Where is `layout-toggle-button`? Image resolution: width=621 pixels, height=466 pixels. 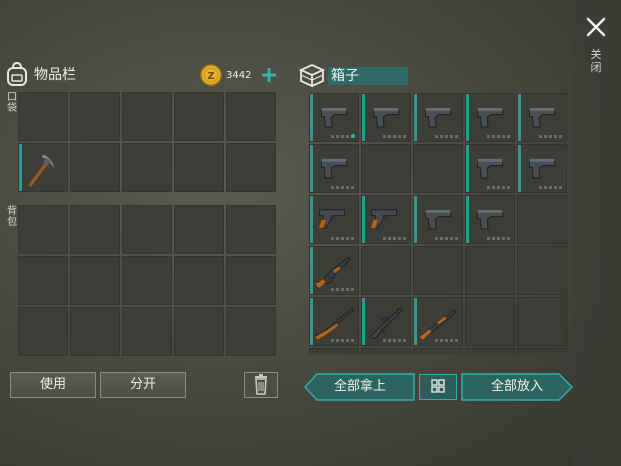
layout-toggle-button is located at coordinates (438, 387).